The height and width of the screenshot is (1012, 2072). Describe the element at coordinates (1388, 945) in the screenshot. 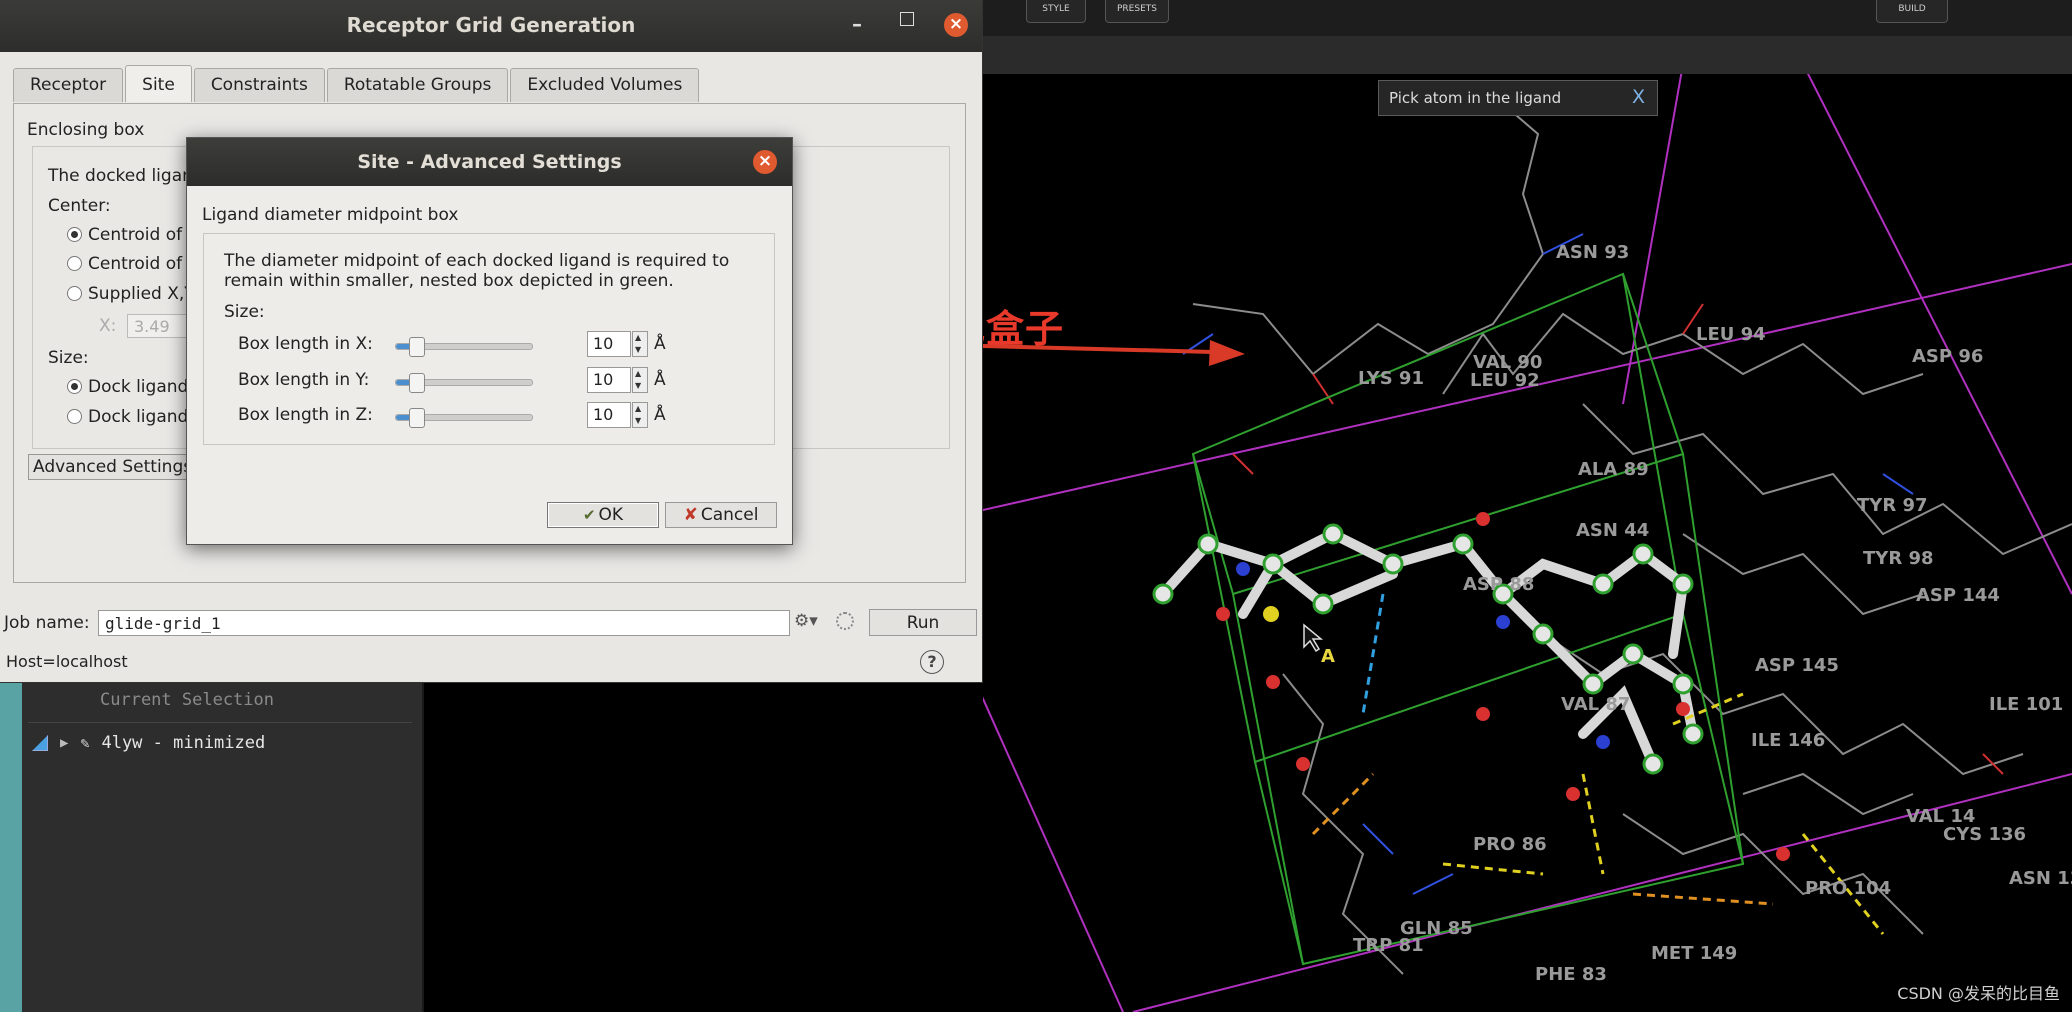

I see `residue-label: TRP 81` at that location.